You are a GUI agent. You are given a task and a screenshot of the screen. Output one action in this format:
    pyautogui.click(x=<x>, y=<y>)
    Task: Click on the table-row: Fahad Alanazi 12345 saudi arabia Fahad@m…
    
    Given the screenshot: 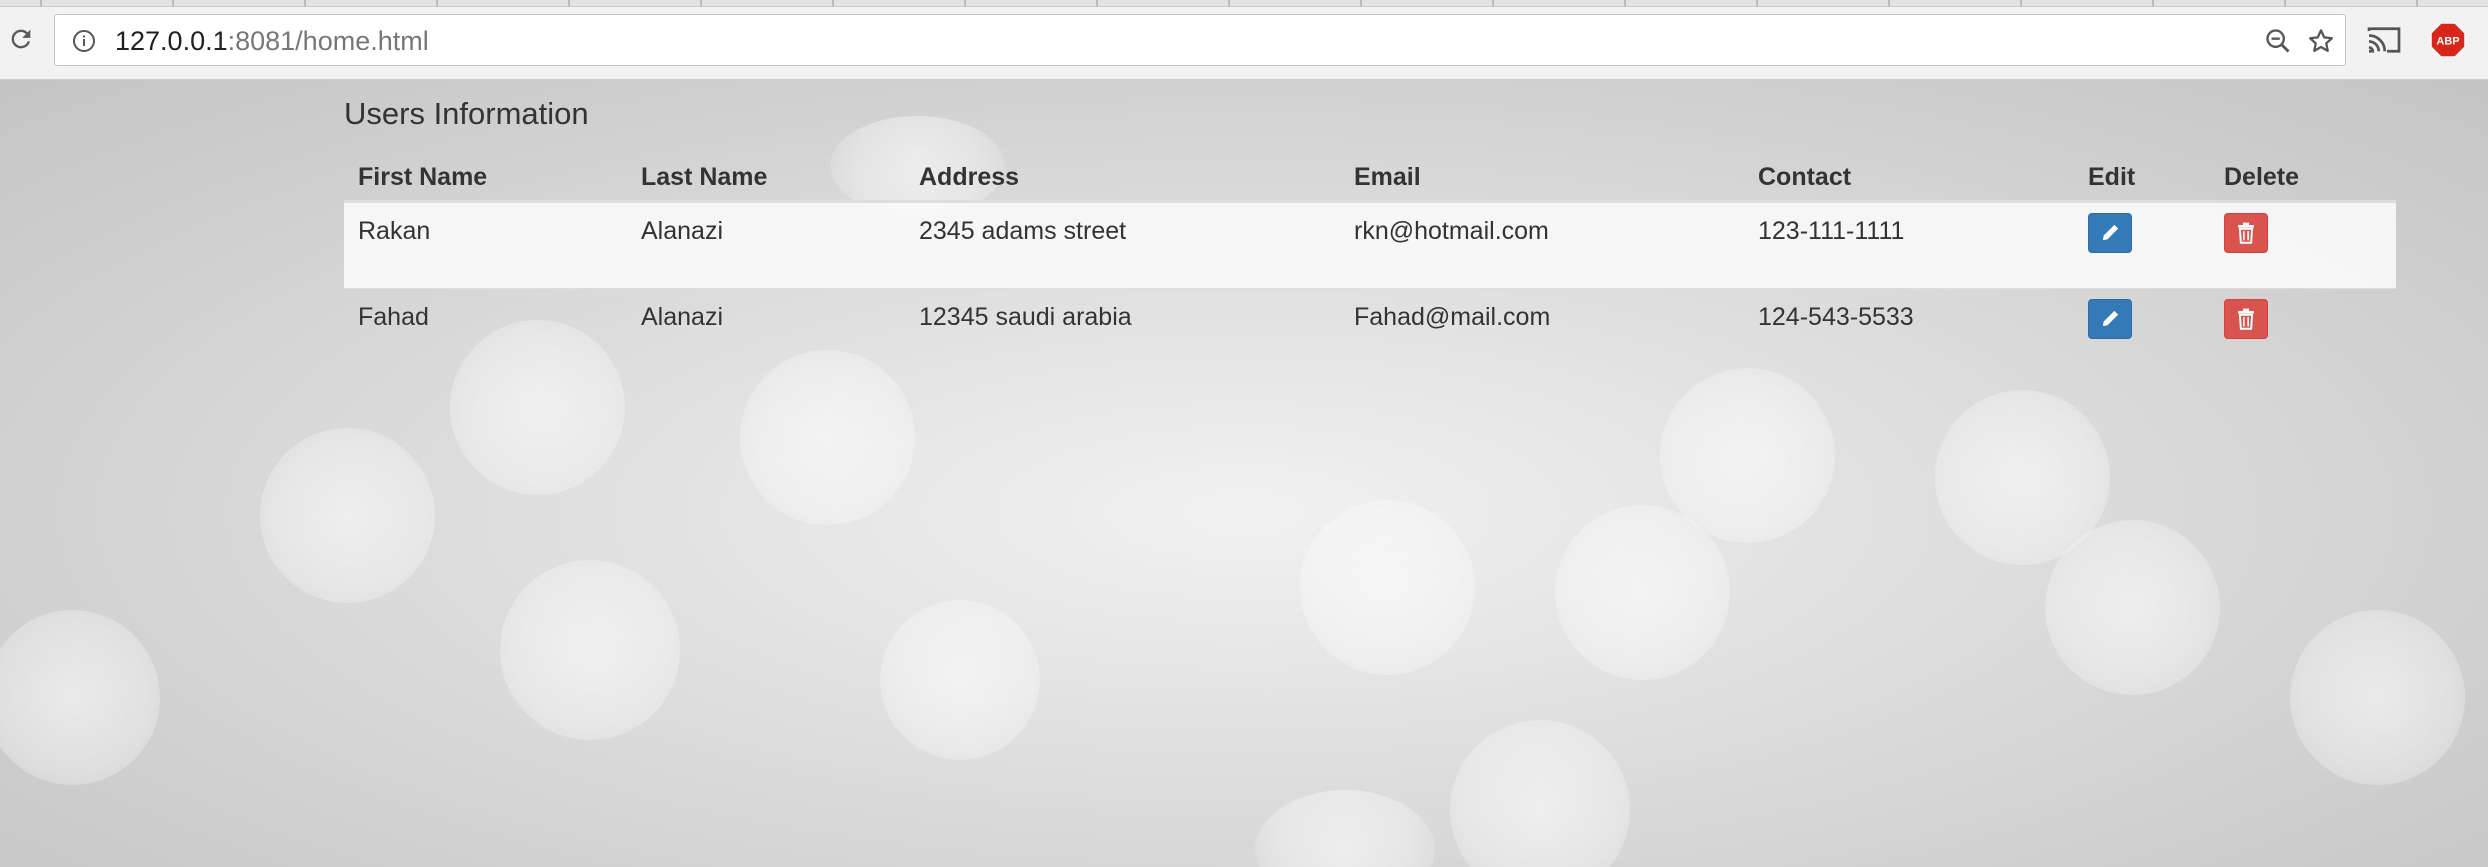 What is the action you would take?
    pyautogui.click(x=1370, y=331)
    